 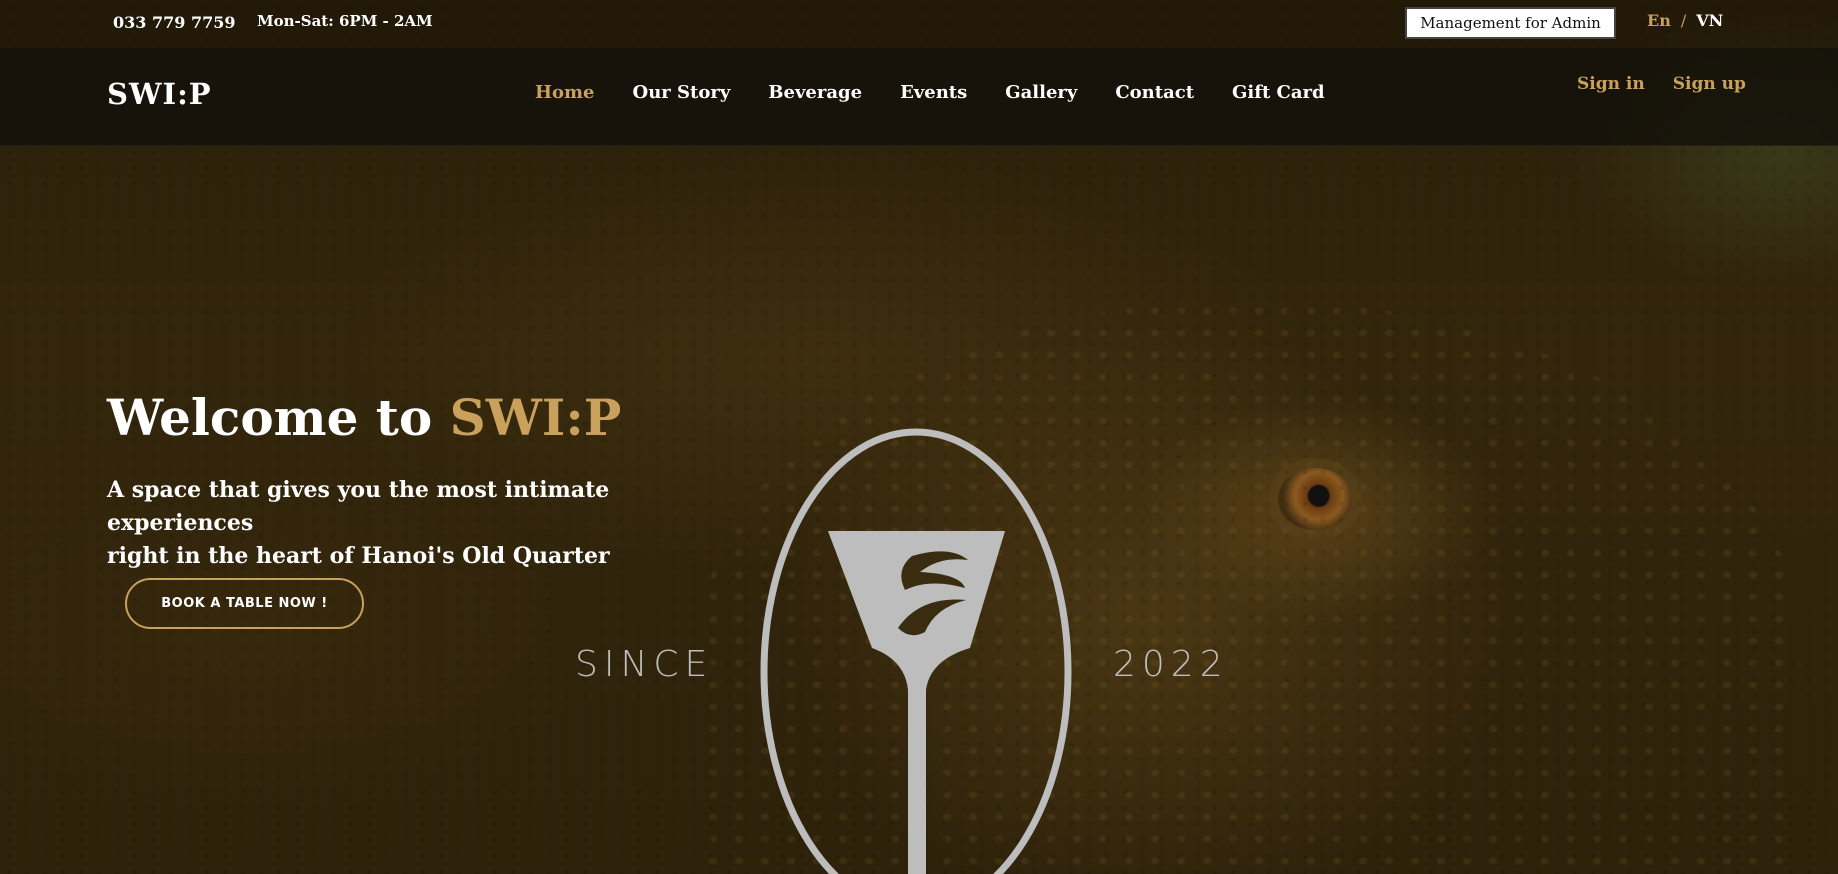 What do you see at coordinates (1709, 20) in the screenshot?
I see `lang-vn-link: VN` at bounding box center [1709, 20].